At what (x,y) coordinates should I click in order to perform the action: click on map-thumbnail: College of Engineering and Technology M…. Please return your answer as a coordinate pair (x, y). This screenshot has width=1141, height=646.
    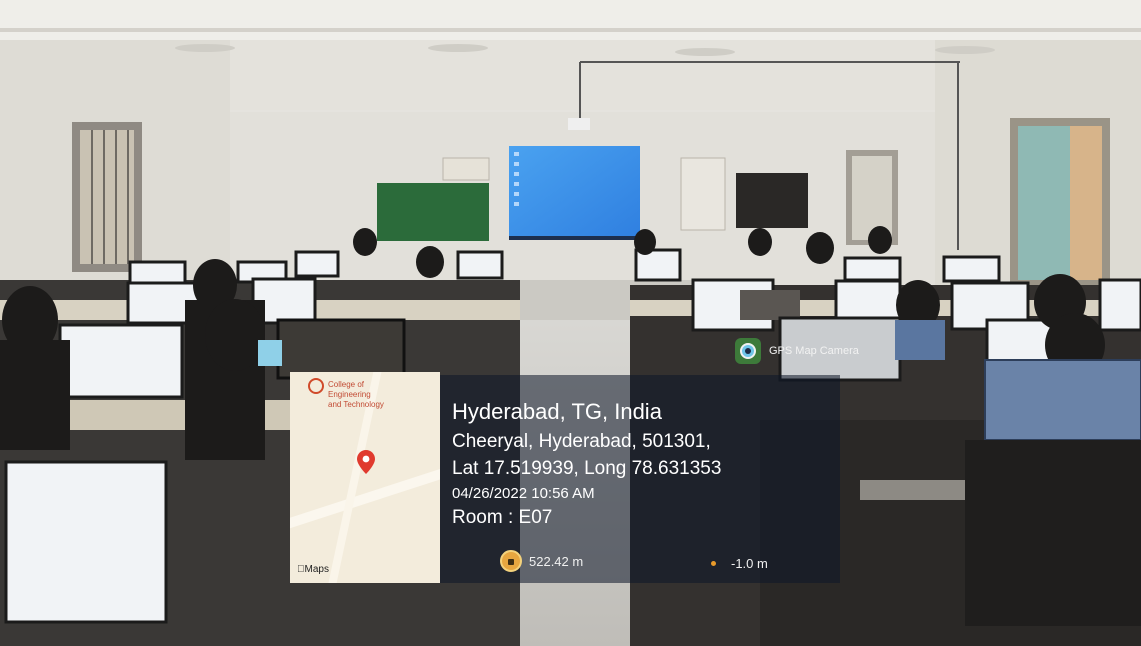
    Looking at the image, I should click on (365, 477).